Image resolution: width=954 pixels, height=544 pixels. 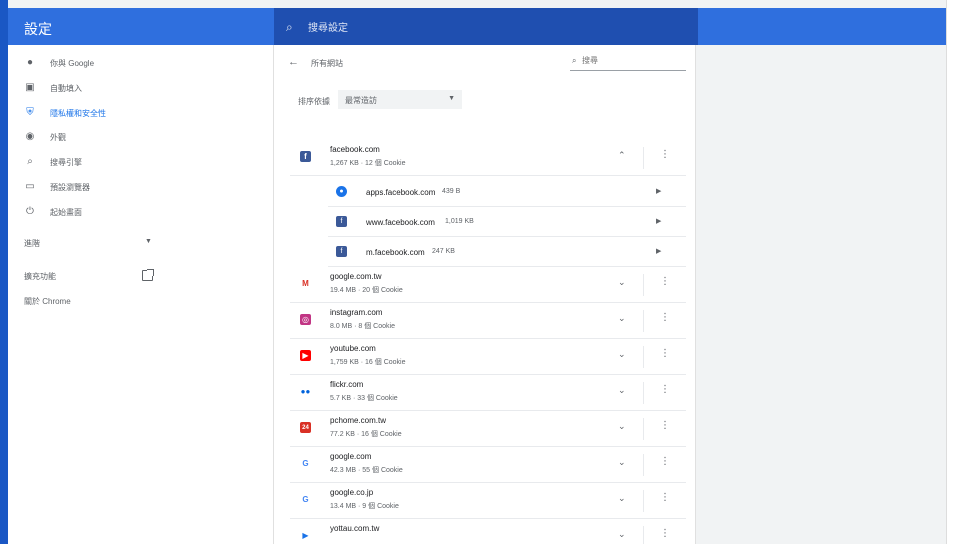 What do you see at coordinates (355, 528) in the screenshot?
I see `site-name: yottau.com.tw` at bounding box center [355, 528].